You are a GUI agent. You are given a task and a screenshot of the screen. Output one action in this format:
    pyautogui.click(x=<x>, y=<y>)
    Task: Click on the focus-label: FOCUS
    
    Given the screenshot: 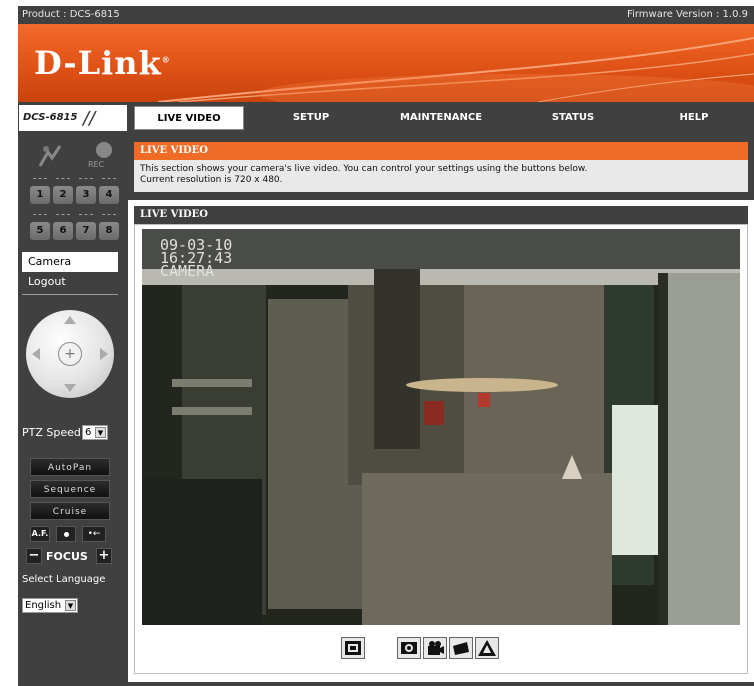 What is the action you would take?
    pyautogui.click(x=67, y=556)
    